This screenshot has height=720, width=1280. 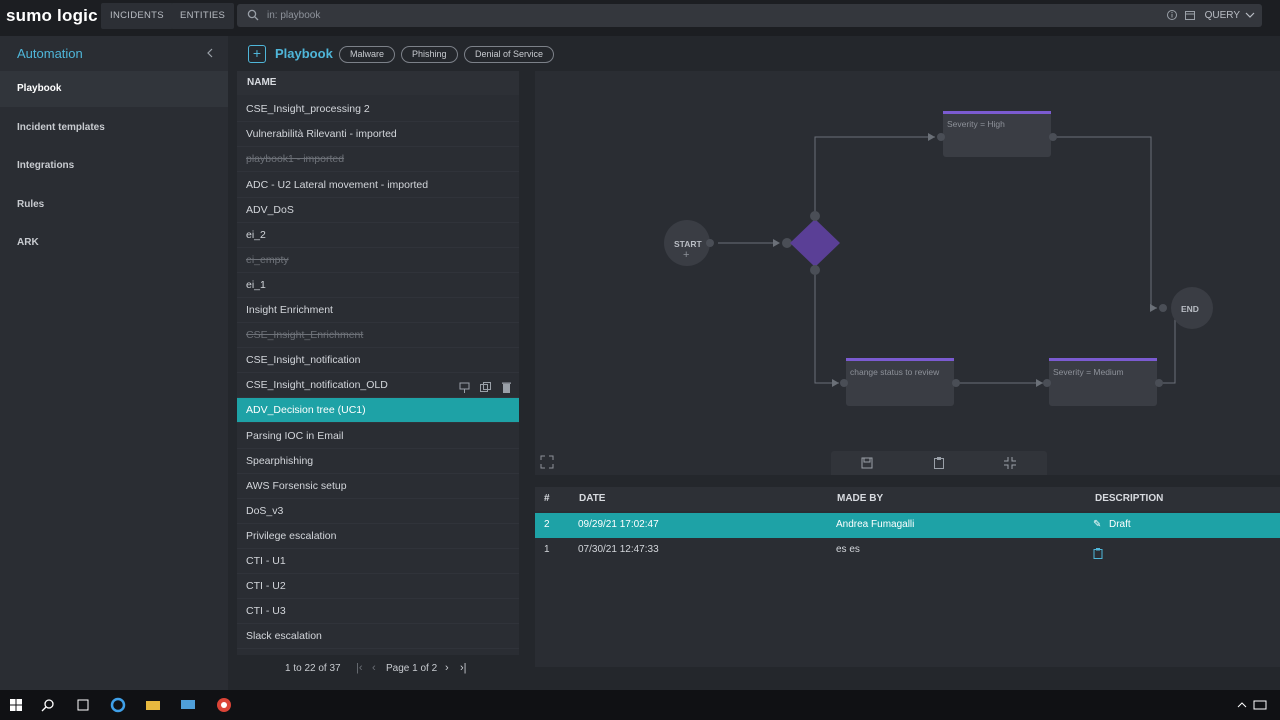 I want to click on list-item: ei_empty, so click(x=378, y=260).